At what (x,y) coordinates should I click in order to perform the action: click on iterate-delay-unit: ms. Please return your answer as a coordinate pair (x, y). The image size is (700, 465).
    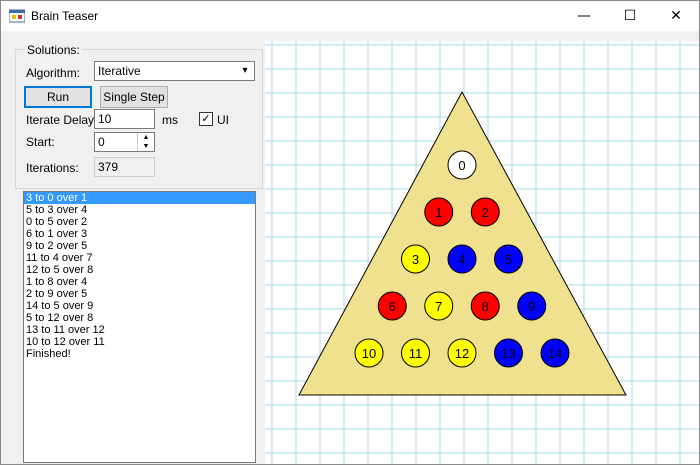
    Looking at the image, I should click on (170, 120).